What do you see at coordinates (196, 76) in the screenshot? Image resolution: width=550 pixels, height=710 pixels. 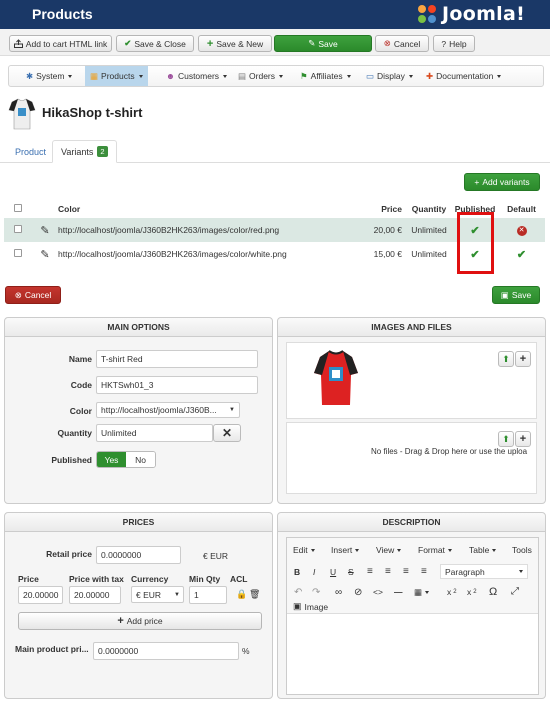 I see `menu-customers: ☻ Customers` at bounding box center [196, 76].